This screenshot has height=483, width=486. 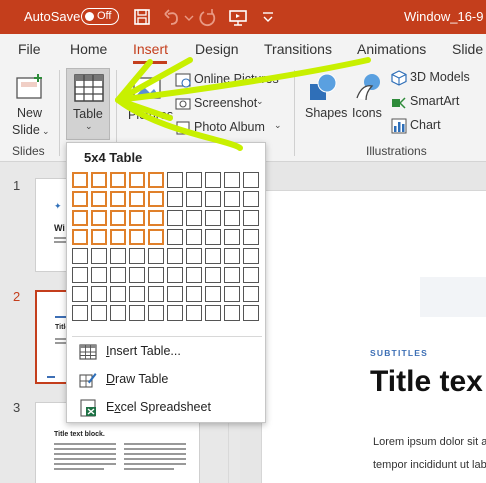 What do you see at coordinates (223, 105) in the screenshot?
I see `screenshot-button: Screenshot ⌄` at bounding box center [223, 105].